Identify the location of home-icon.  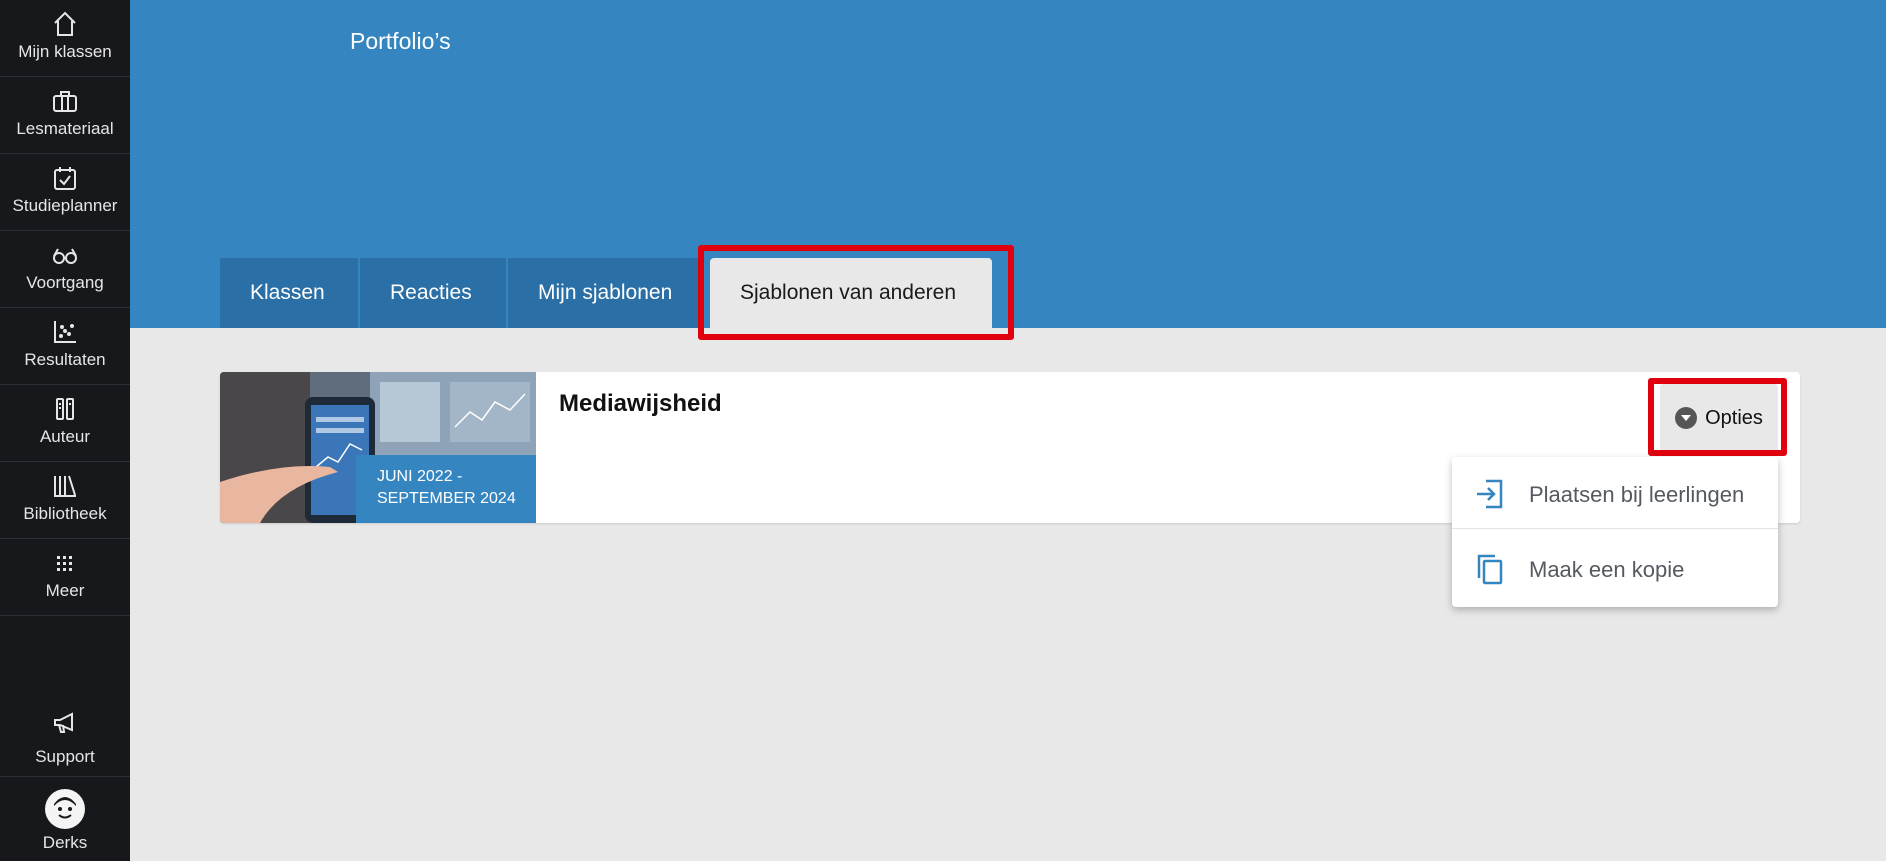
(65, 24).